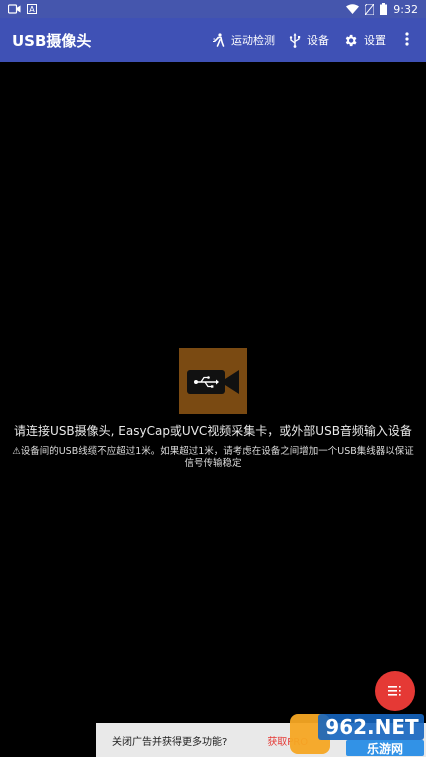 The width and height of the screenshot is (426, 757). I want to click on ad-banner-text: 关闭广告并获得更多功能?, so click(170, 742).